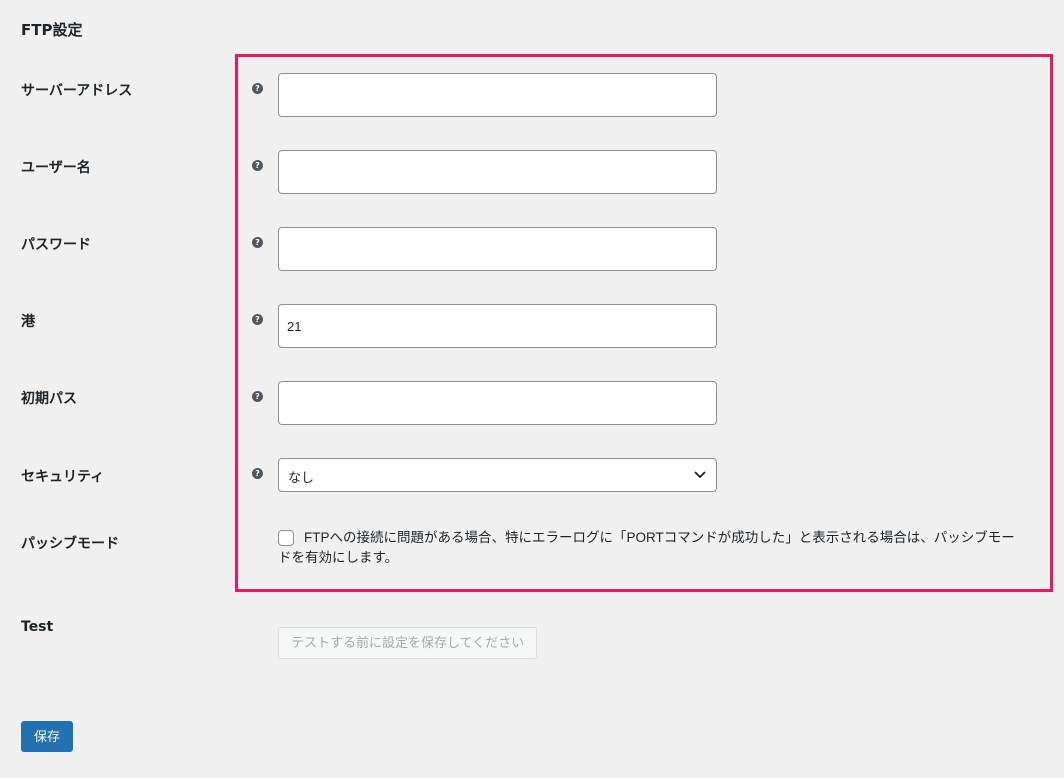 The width and height of the screenshot is (1064, 778). Describe the element at coordinates (257, 396) in the screenshot. I see `initial-path-help-icon: ?` at that location.